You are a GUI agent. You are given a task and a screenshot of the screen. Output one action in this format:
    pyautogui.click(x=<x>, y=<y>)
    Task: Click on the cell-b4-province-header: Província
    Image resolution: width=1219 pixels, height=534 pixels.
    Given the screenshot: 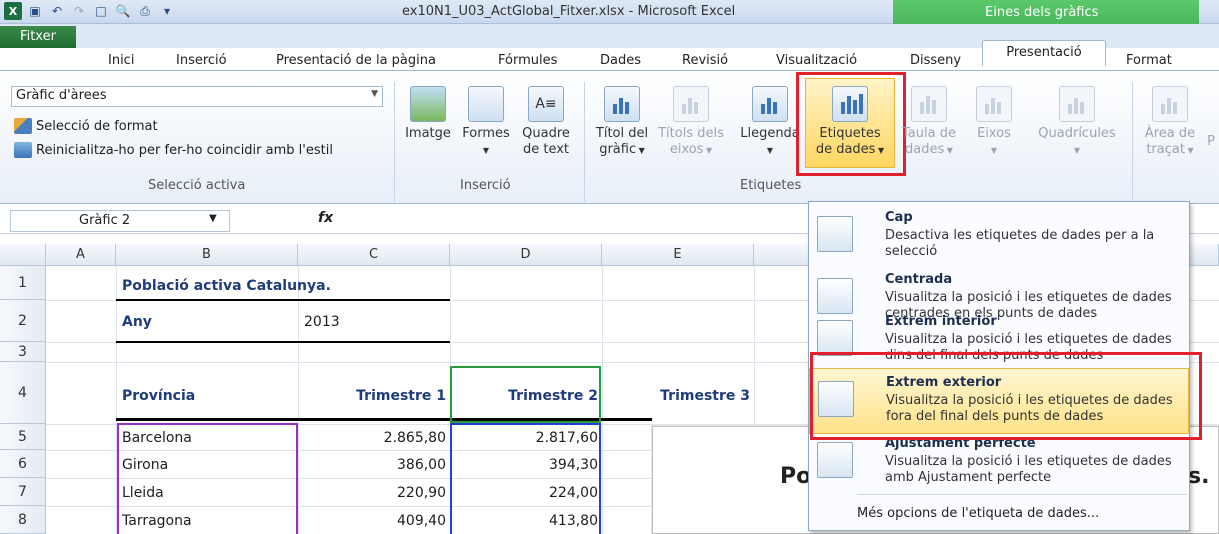 What is the action you would take?
    pyautogui.click(x=158, y=396)
    